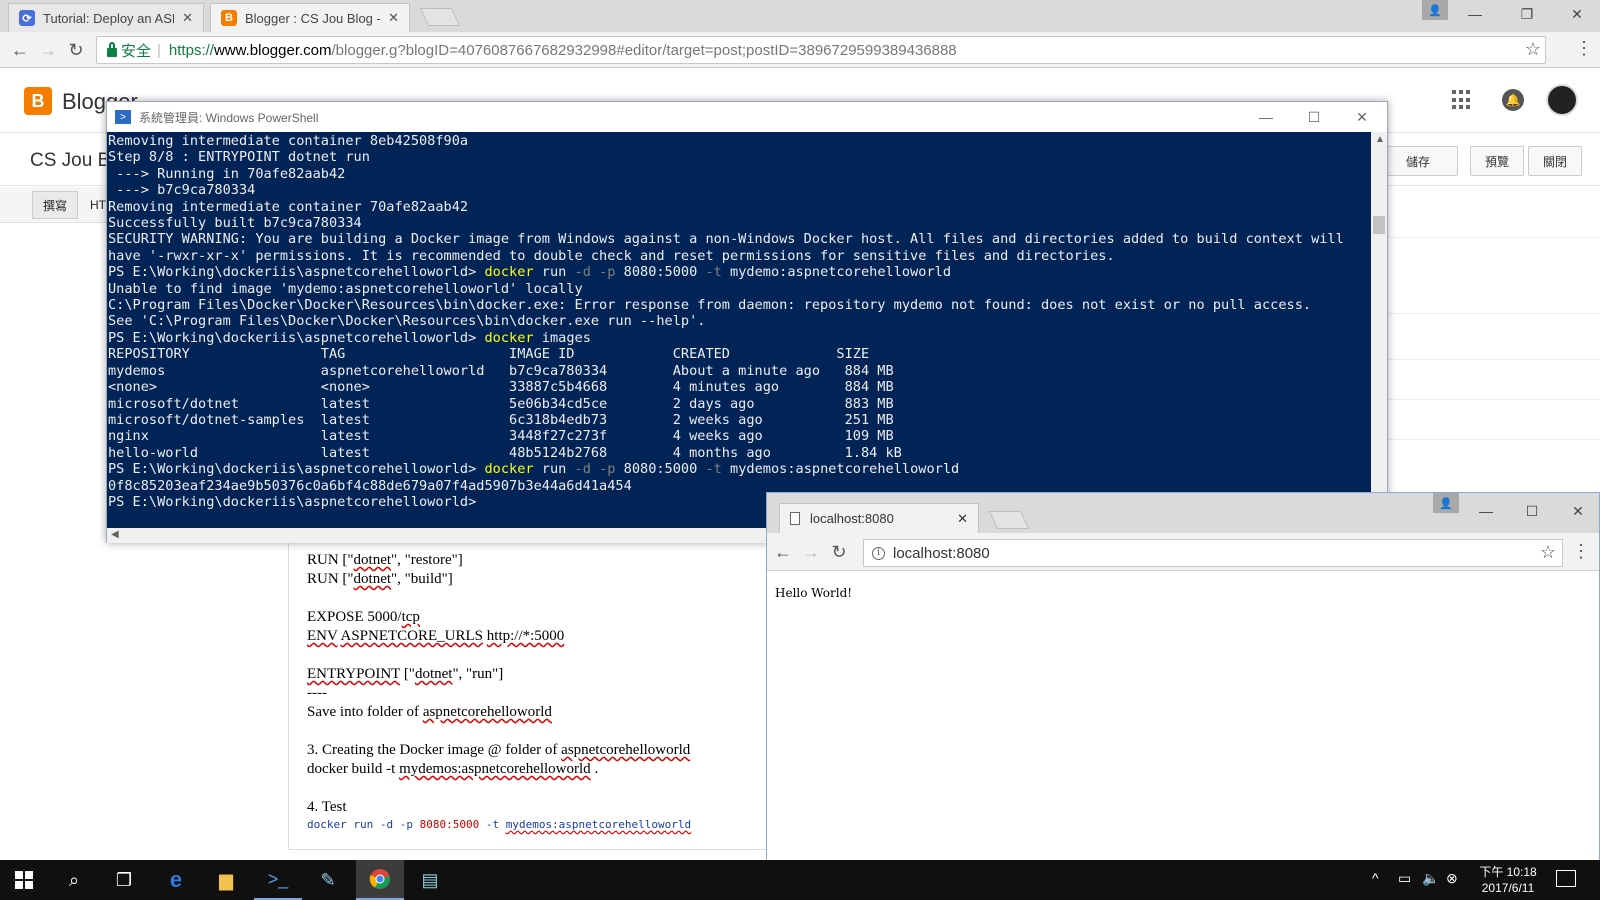 The image size is (1600, 900). Describe the element at coordinates (1508, 880) in the screenshot. I see `system-clock: 下午 10:18 2017/6/11` at that location.